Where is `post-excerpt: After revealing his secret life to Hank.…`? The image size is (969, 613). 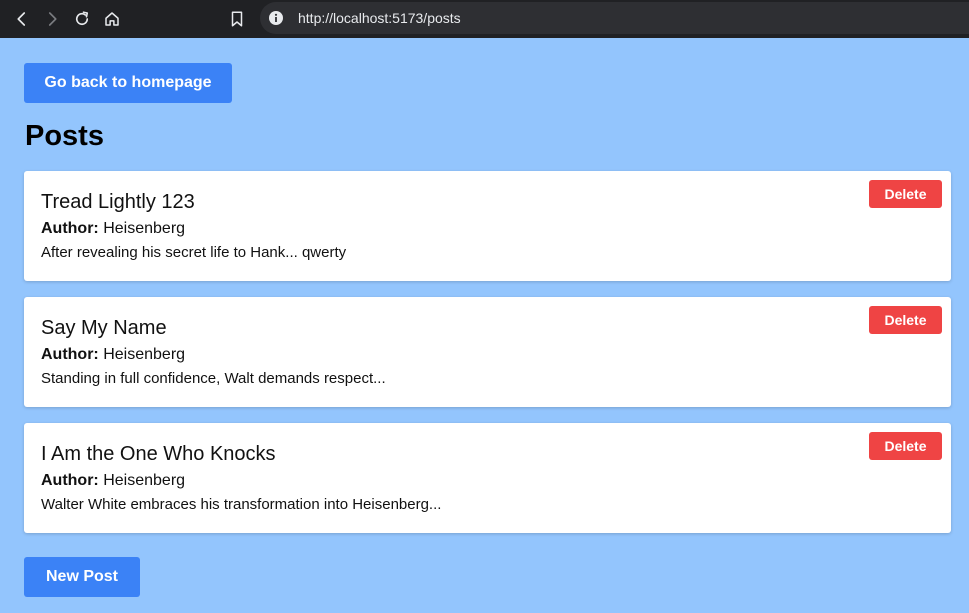 post-excerpt: After revealing his secret life to Hank.… is located at coordinates (194, 252).